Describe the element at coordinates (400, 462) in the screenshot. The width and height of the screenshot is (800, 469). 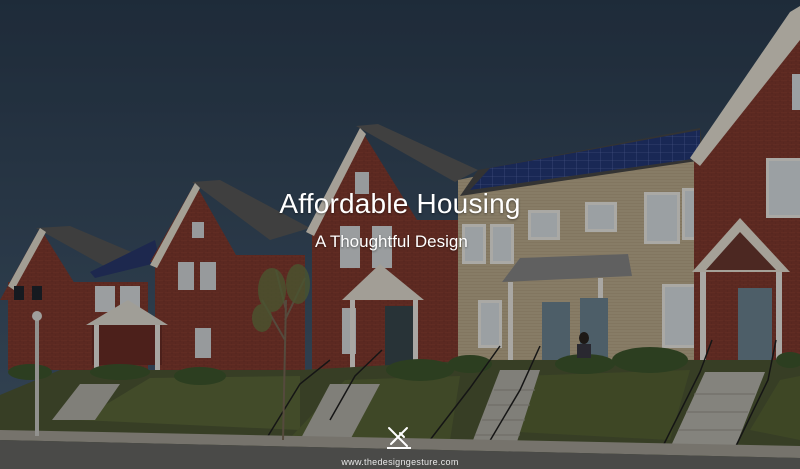
I see `website-url: www.thedesigngesture.com` at that location.